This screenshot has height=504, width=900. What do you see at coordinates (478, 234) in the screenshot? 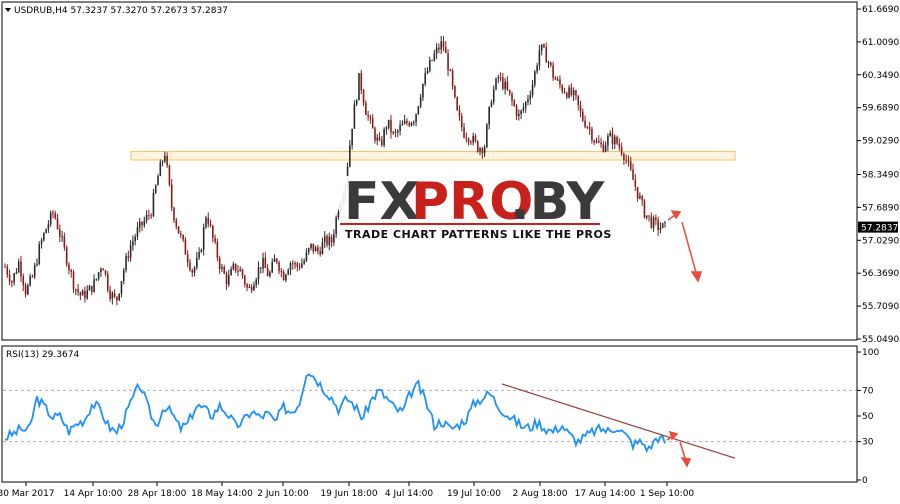
I see `watermark-tagline: TRADE CHART PATTERNS LIKE THE PROS` at bounding box center [478, 234].